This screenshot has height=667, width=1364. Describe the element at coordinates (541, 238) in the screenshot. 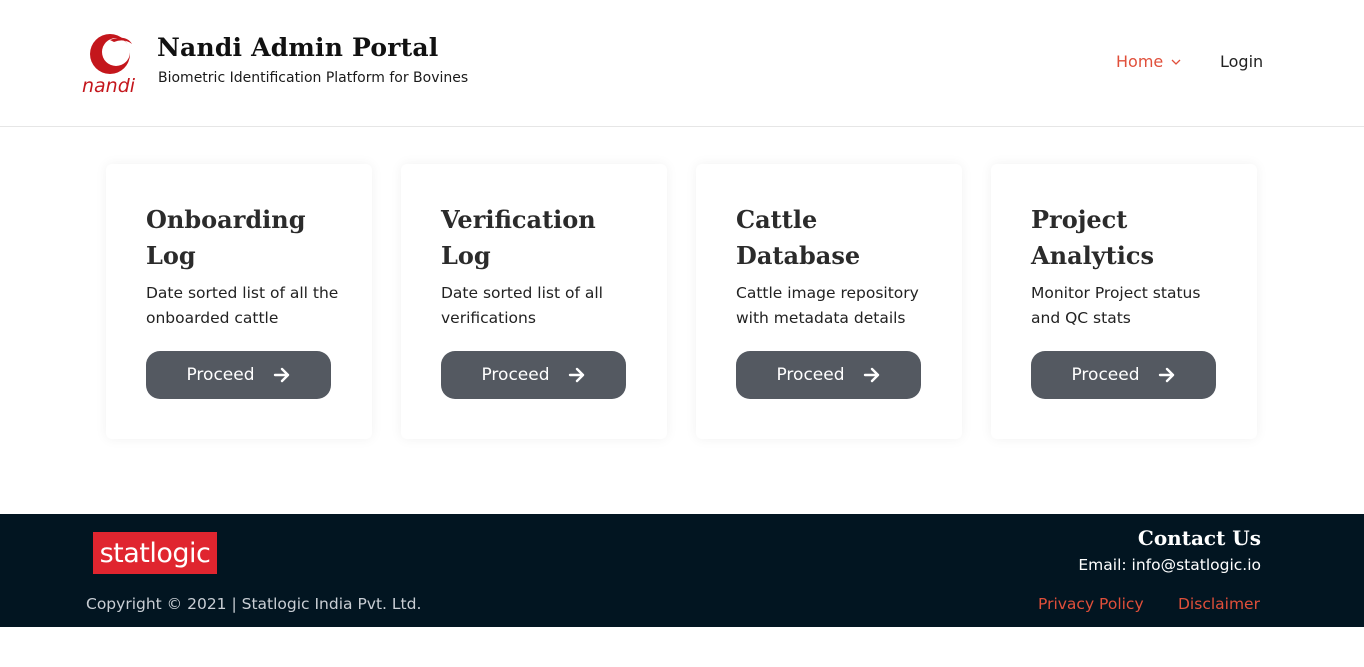

I see `card-title: Verification Log` at that location.